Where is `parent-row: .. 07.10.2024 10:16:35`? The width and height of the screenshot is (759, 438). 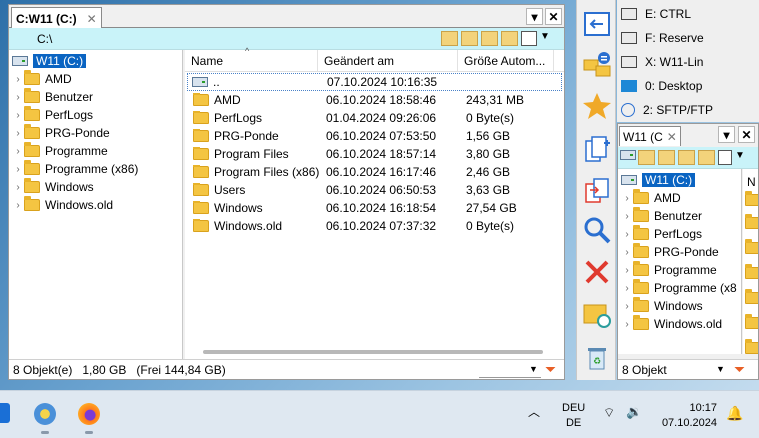
parent-row: .. 07.10.2024 10:16:35 is located at coordinates (374, 82).